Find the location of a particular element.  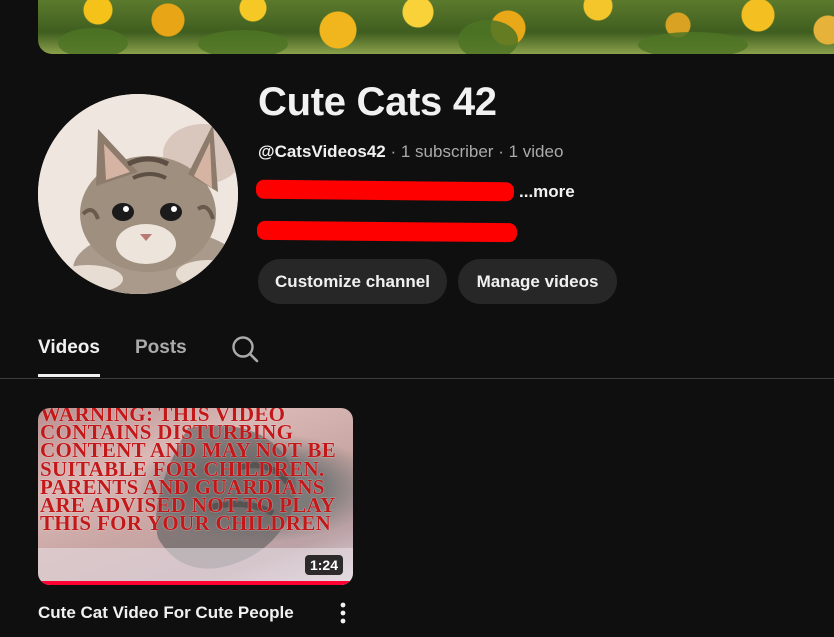

channel-banner is located at coordinates (436, 27).